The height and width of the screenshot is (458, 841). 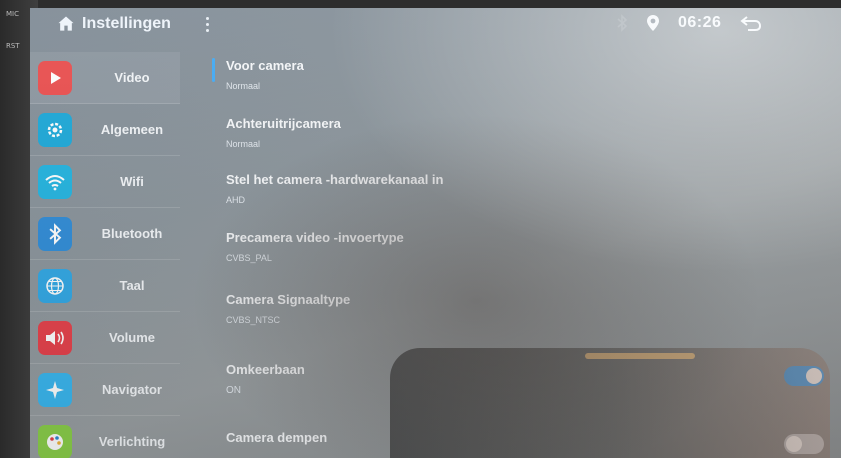 I want to click on sidebar-item-label: Volume, so click(x=132, y=337).